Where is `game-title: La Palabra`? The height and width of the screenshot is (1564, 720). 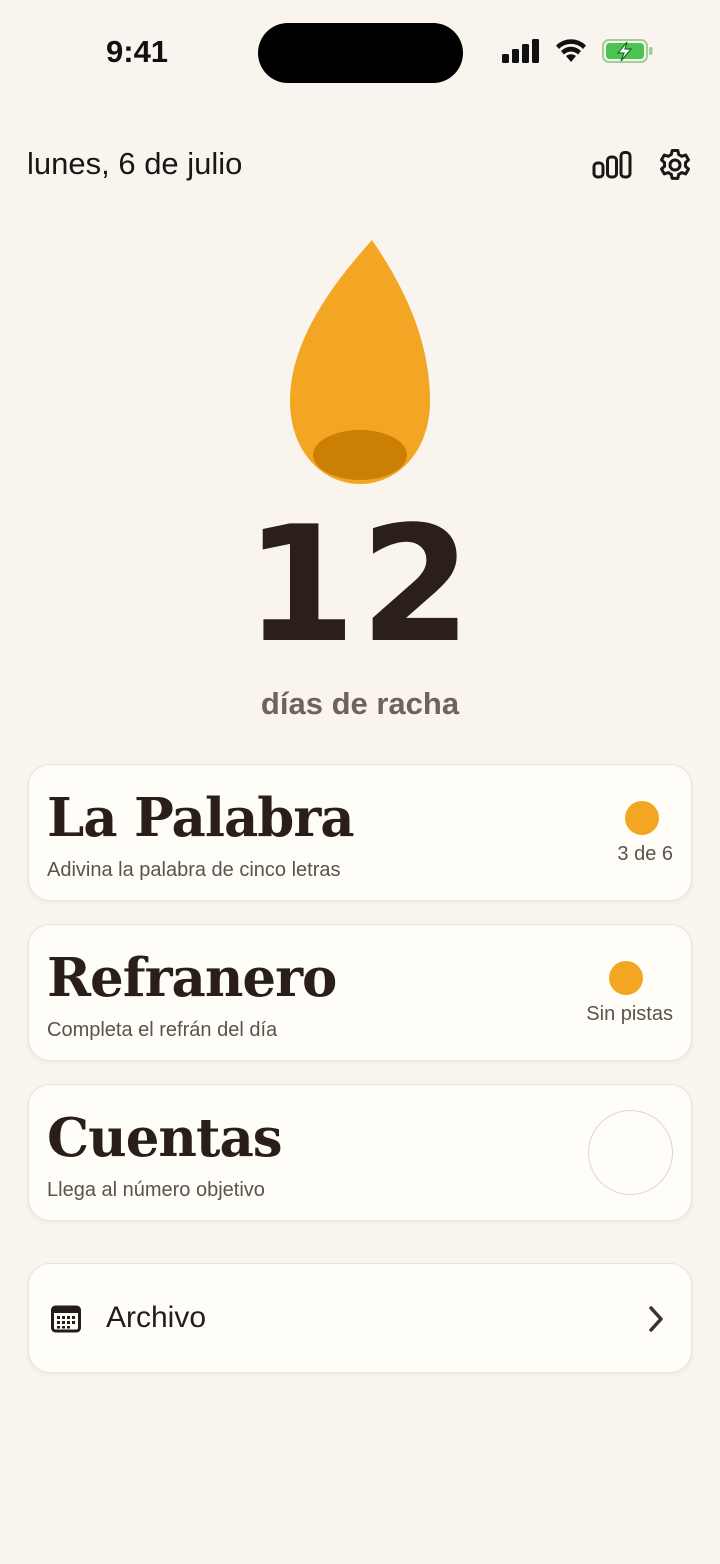 game-title: La Palabra is located at coordinates (201, 818).